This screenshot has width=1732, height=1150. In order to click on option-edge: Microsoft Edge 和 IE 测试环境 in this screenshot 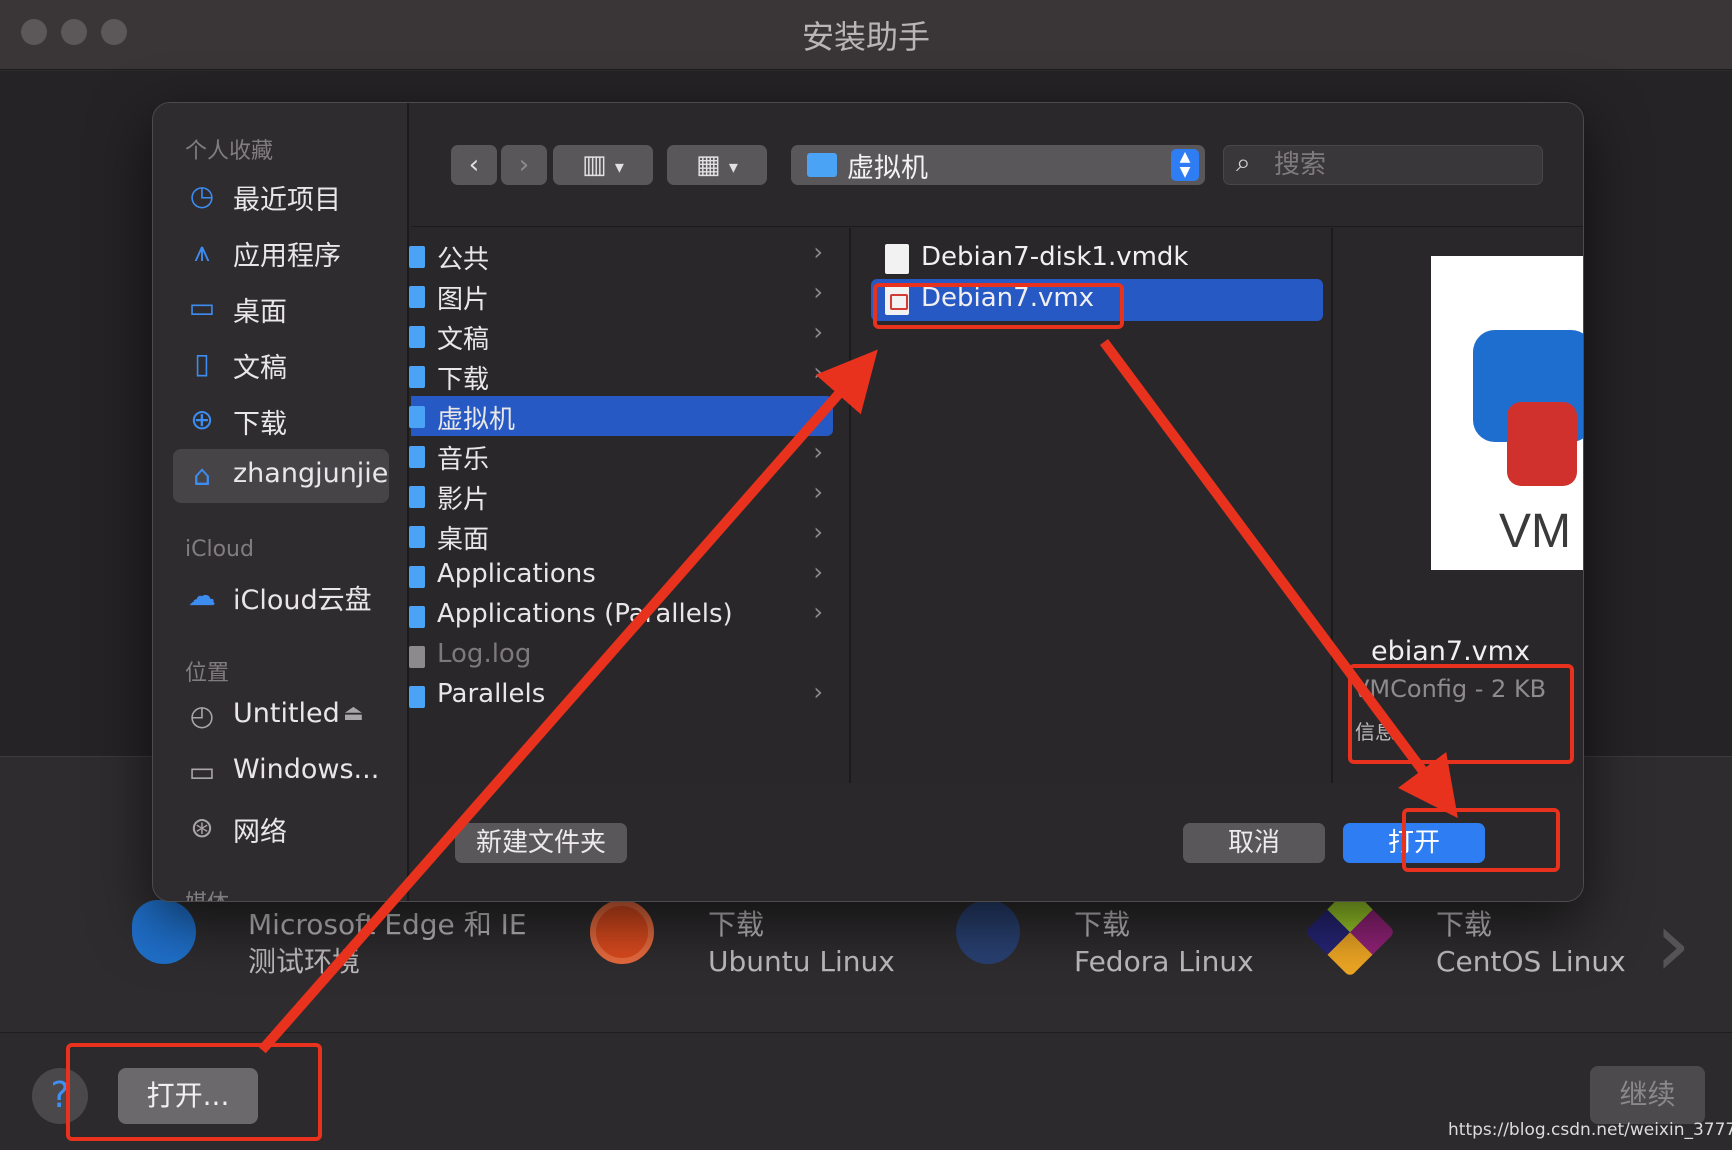, I will do `click(342, 945)`.